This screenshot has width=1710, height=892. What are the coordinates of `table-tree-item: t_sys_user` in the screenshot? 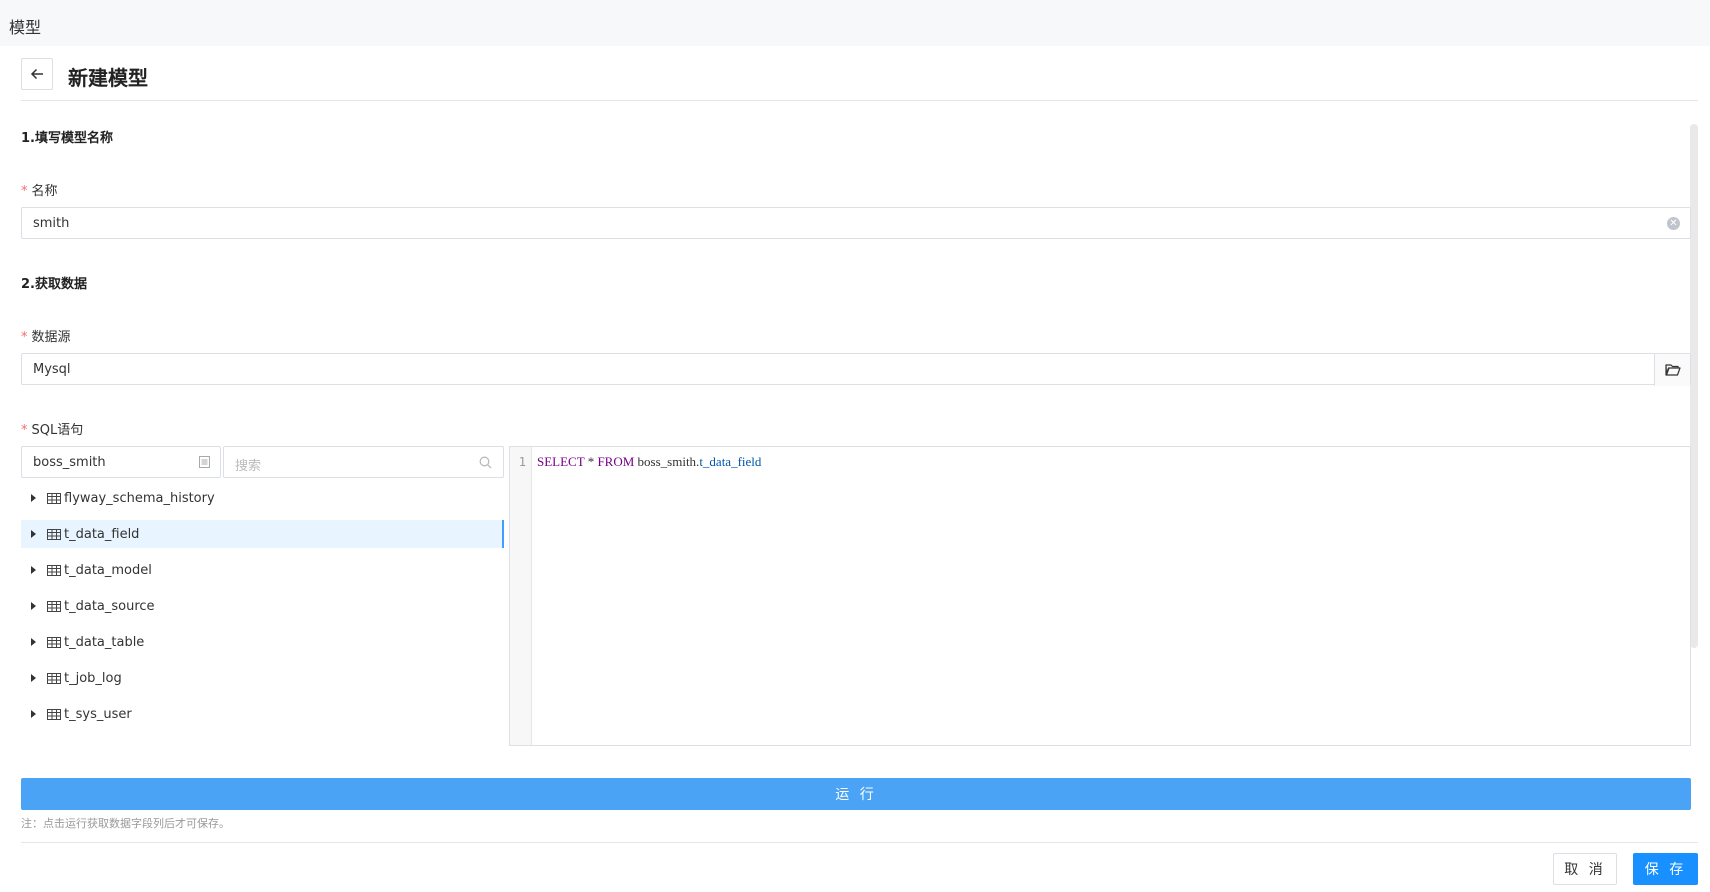 It's located at (262, 714).